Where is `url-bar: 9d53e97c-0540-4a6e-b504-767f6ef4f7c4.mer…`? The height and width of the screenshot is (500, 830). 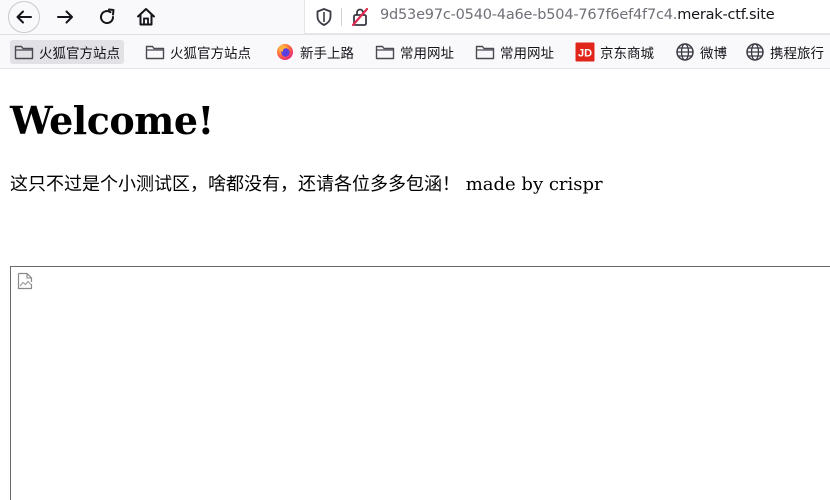 url-bar: 9d53e97c-0540-4a6e-b504-767f6ef4f7c4.mer… is located at coordinates (567, 17).